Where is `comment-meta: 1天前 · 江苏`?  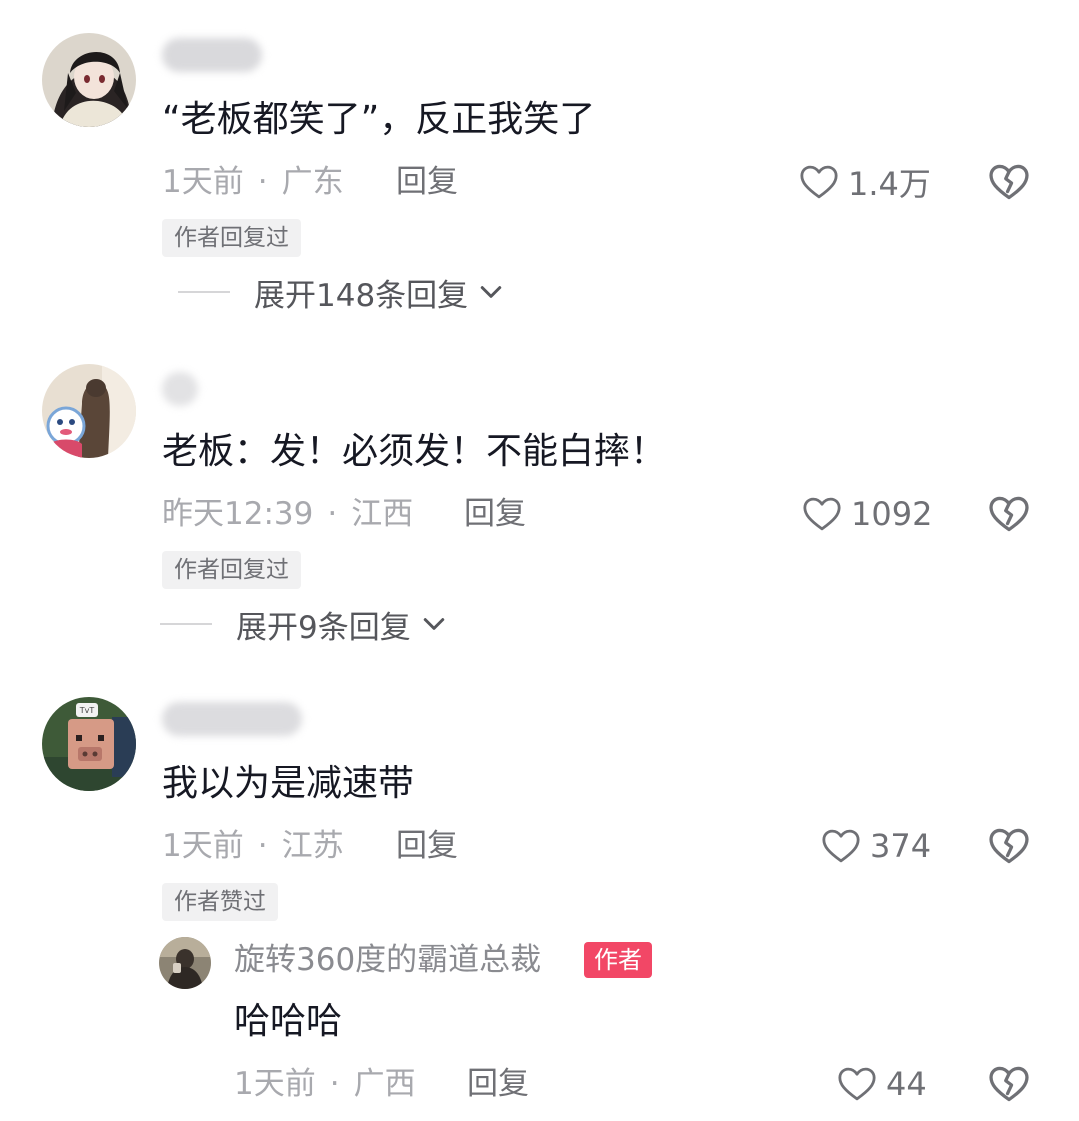
comment-meta: 1天前 · 江苏 is located at coordinates (253, 846).